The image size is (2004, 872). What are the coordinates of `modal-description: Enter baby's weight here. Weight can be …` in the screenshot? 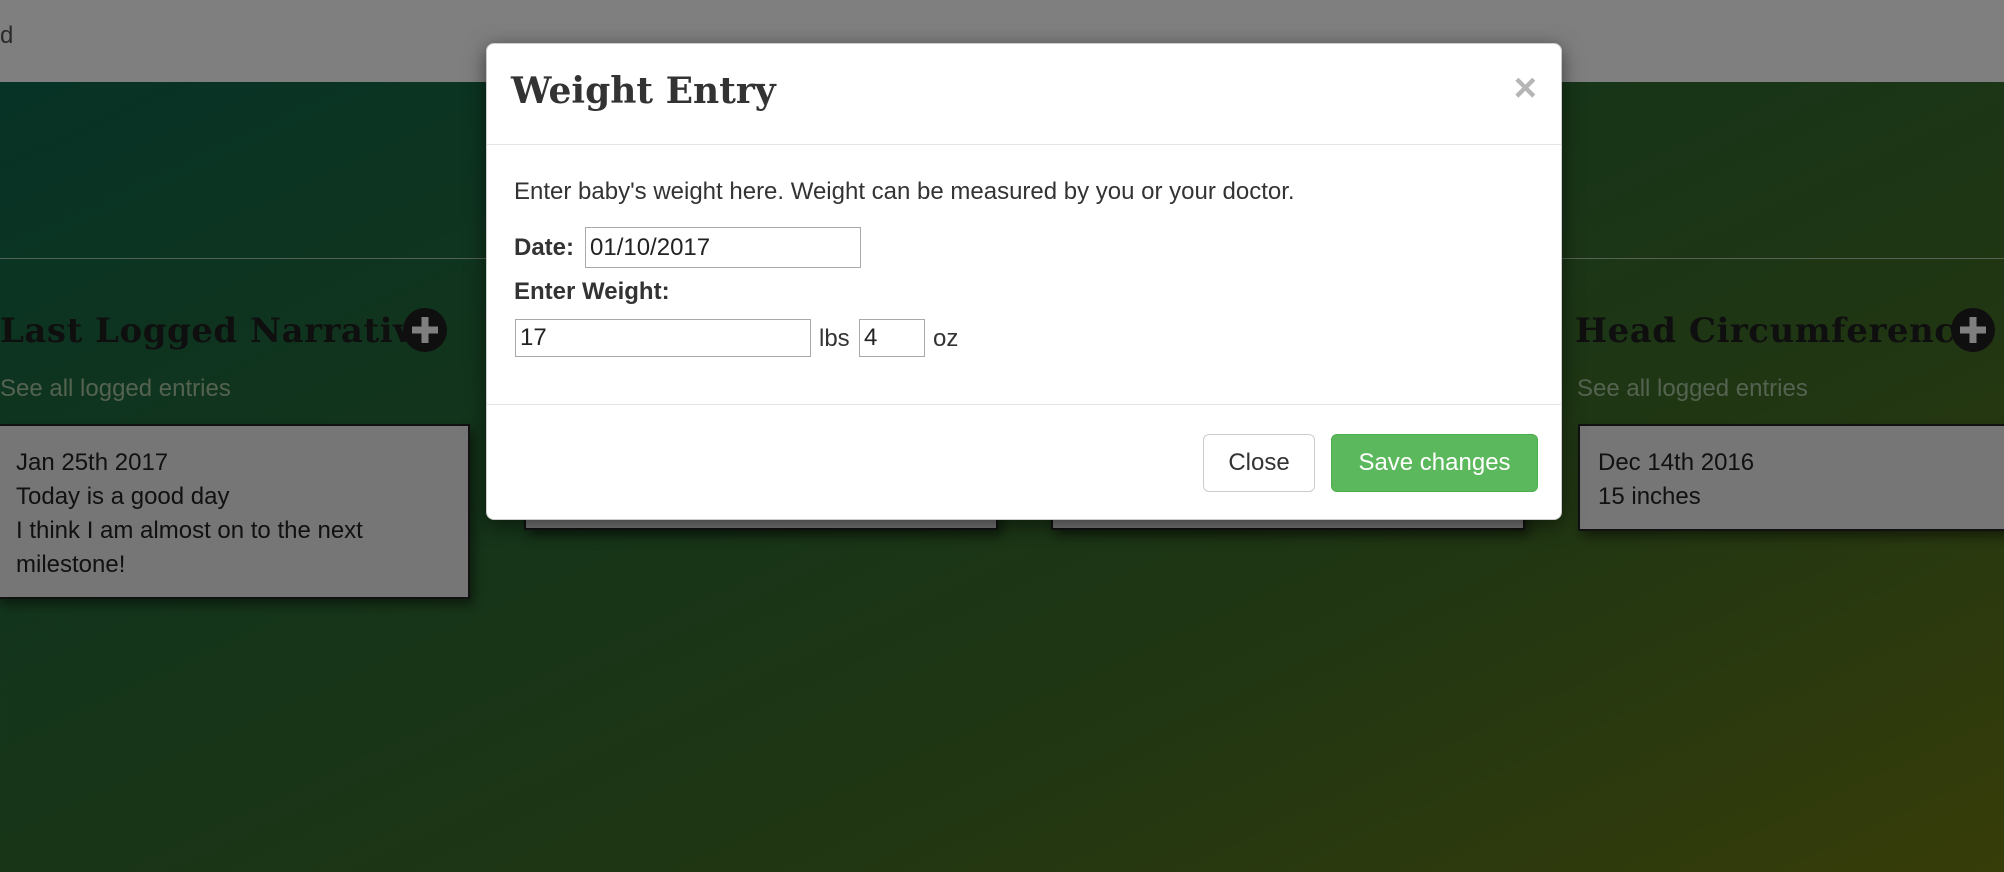 It's located at (904, 191).